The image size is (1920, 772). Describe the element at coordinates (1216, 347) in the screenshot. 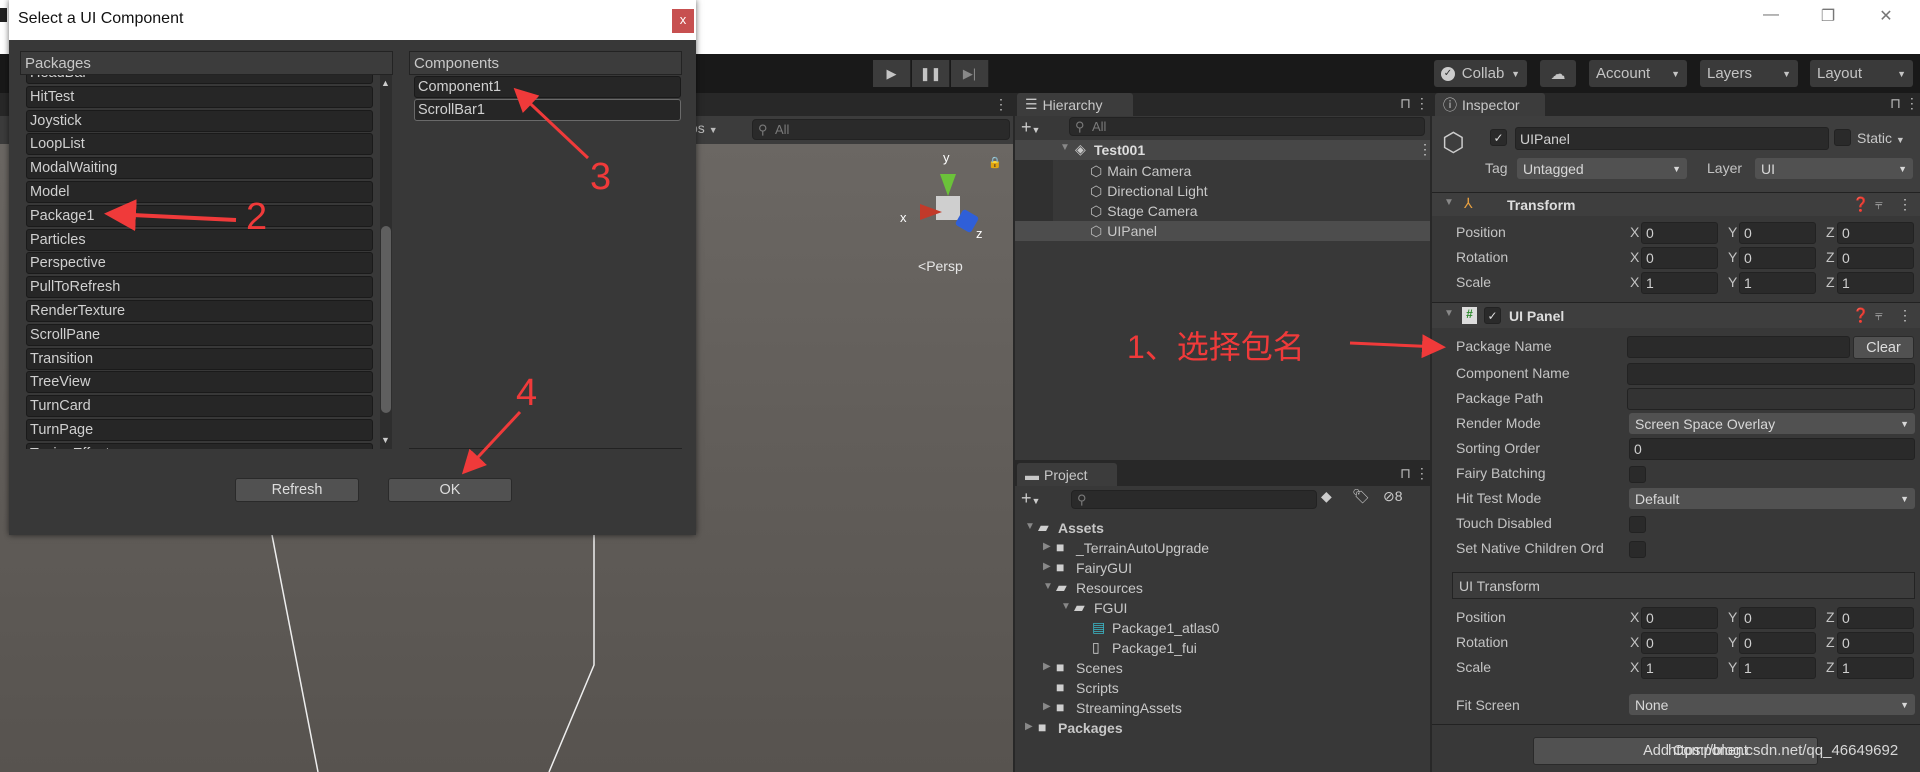

I see `annotation-step-1: 1、选择包名` at that location.